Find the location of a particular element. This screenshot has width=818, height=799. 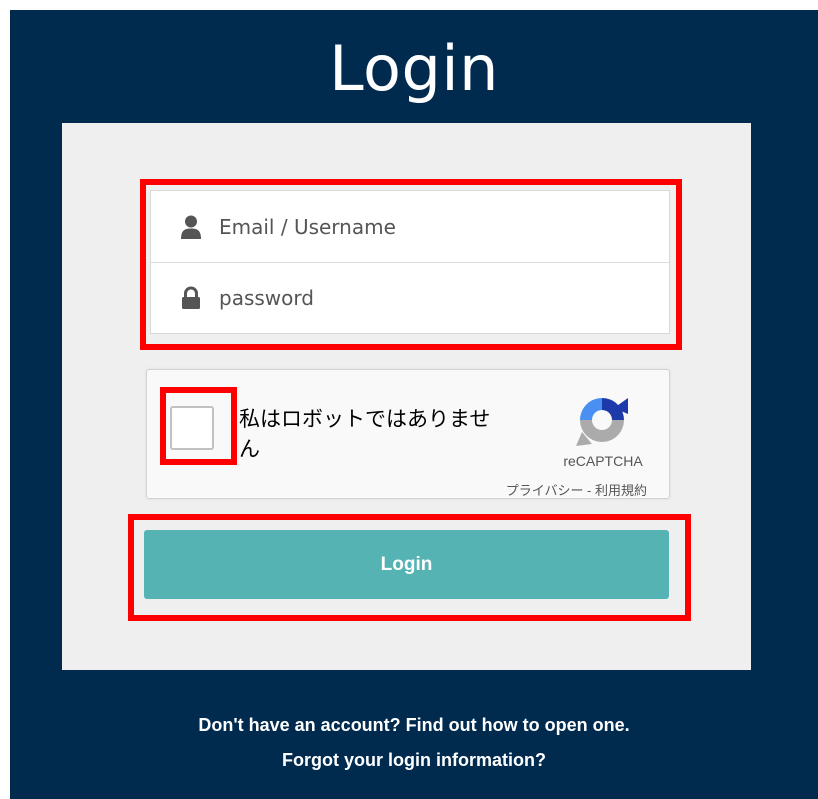

forgot-login-link: Forgot your login information? is located at coordinates (414, 760).